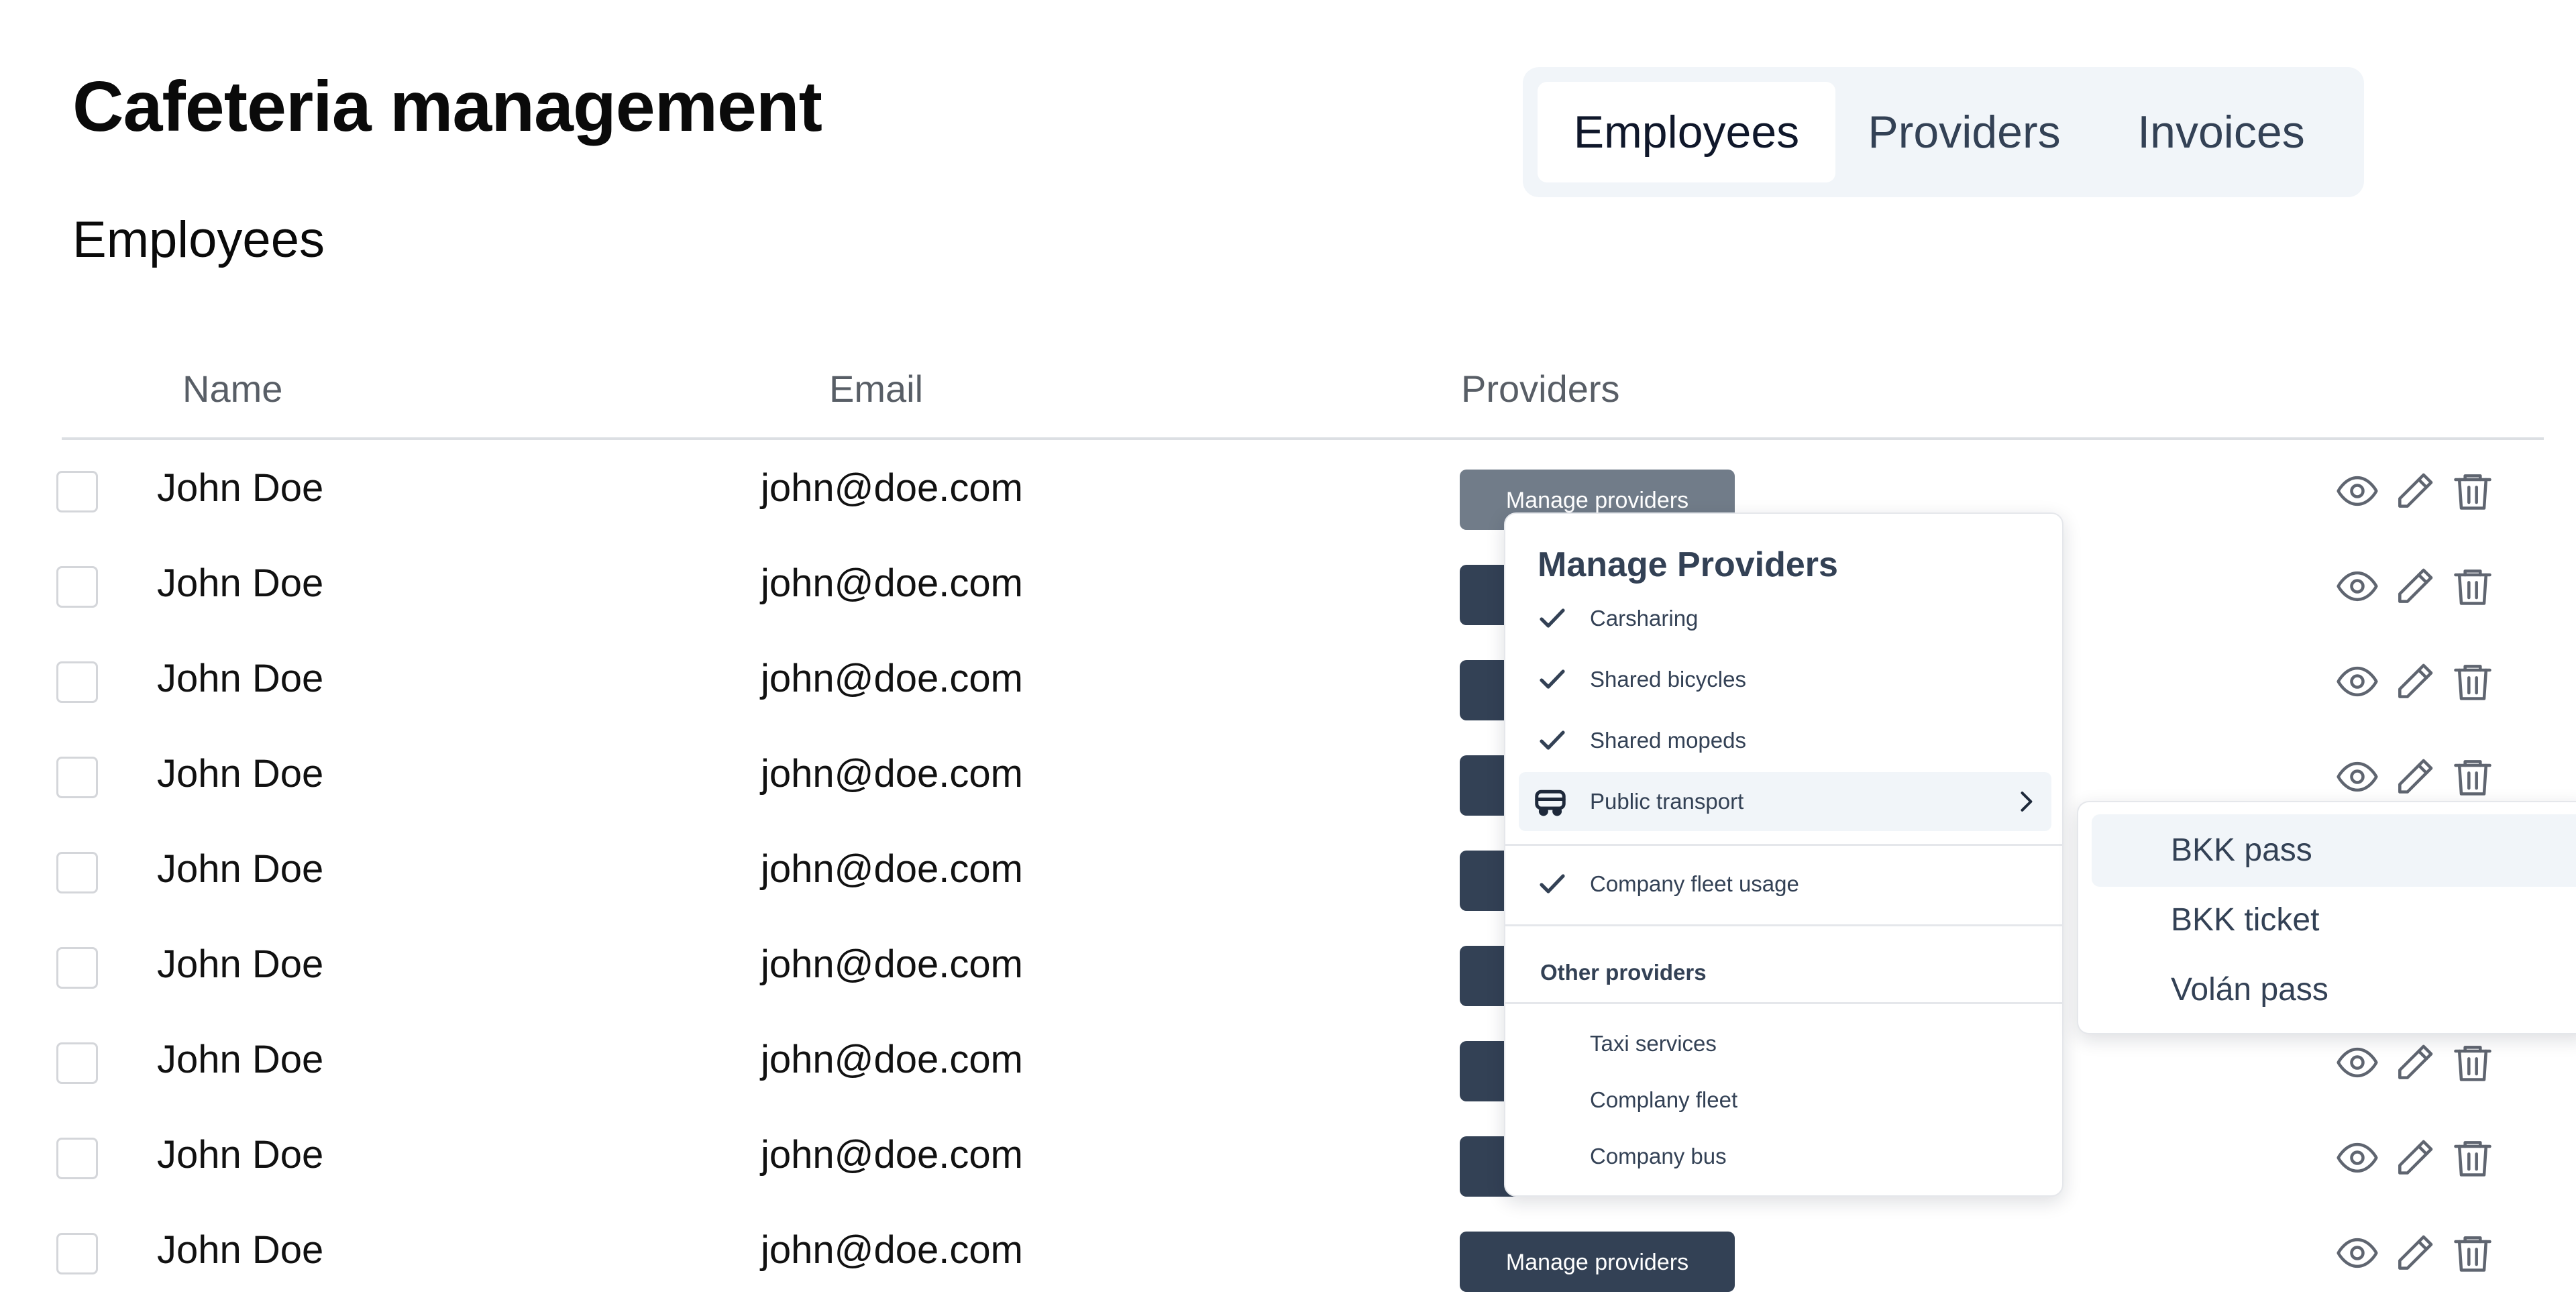  I want to click on submenu-item-bkk-ticket: BKK ticket, so click(2334, 920).